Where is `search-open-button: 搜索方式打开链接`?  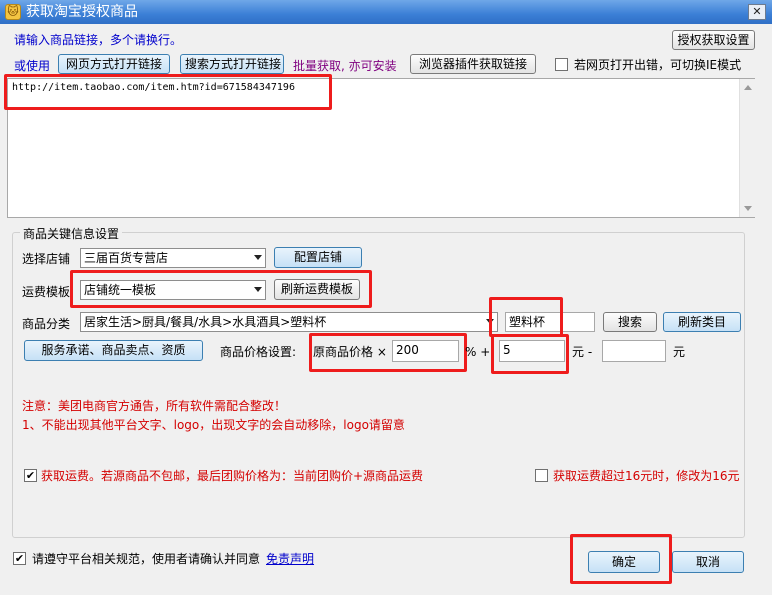 search-open-button: 搜索方式打开链接 is located at coordinates (232, 64).